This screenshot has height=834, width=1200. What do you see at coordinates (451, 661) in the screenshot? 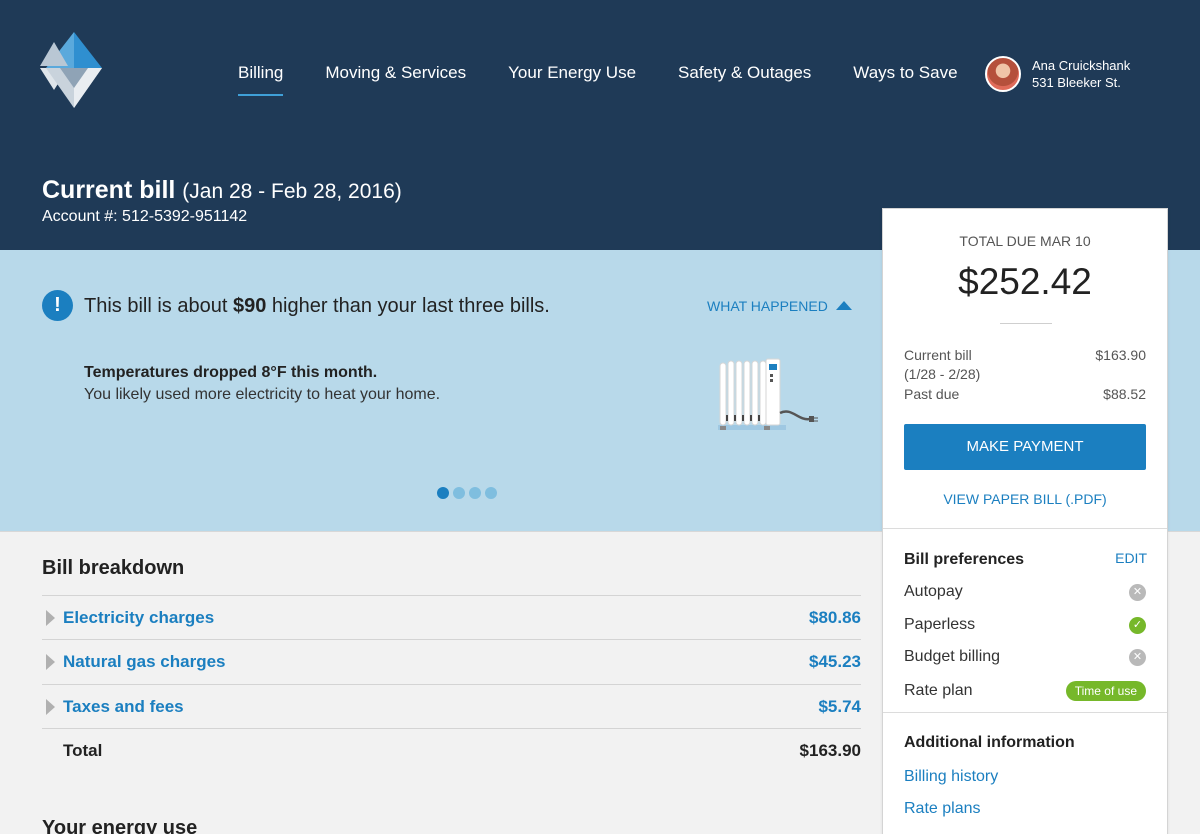
I see `breakdown-row-natural-gas: Natural gas charges $45.23` at bounding box center [451, 661].